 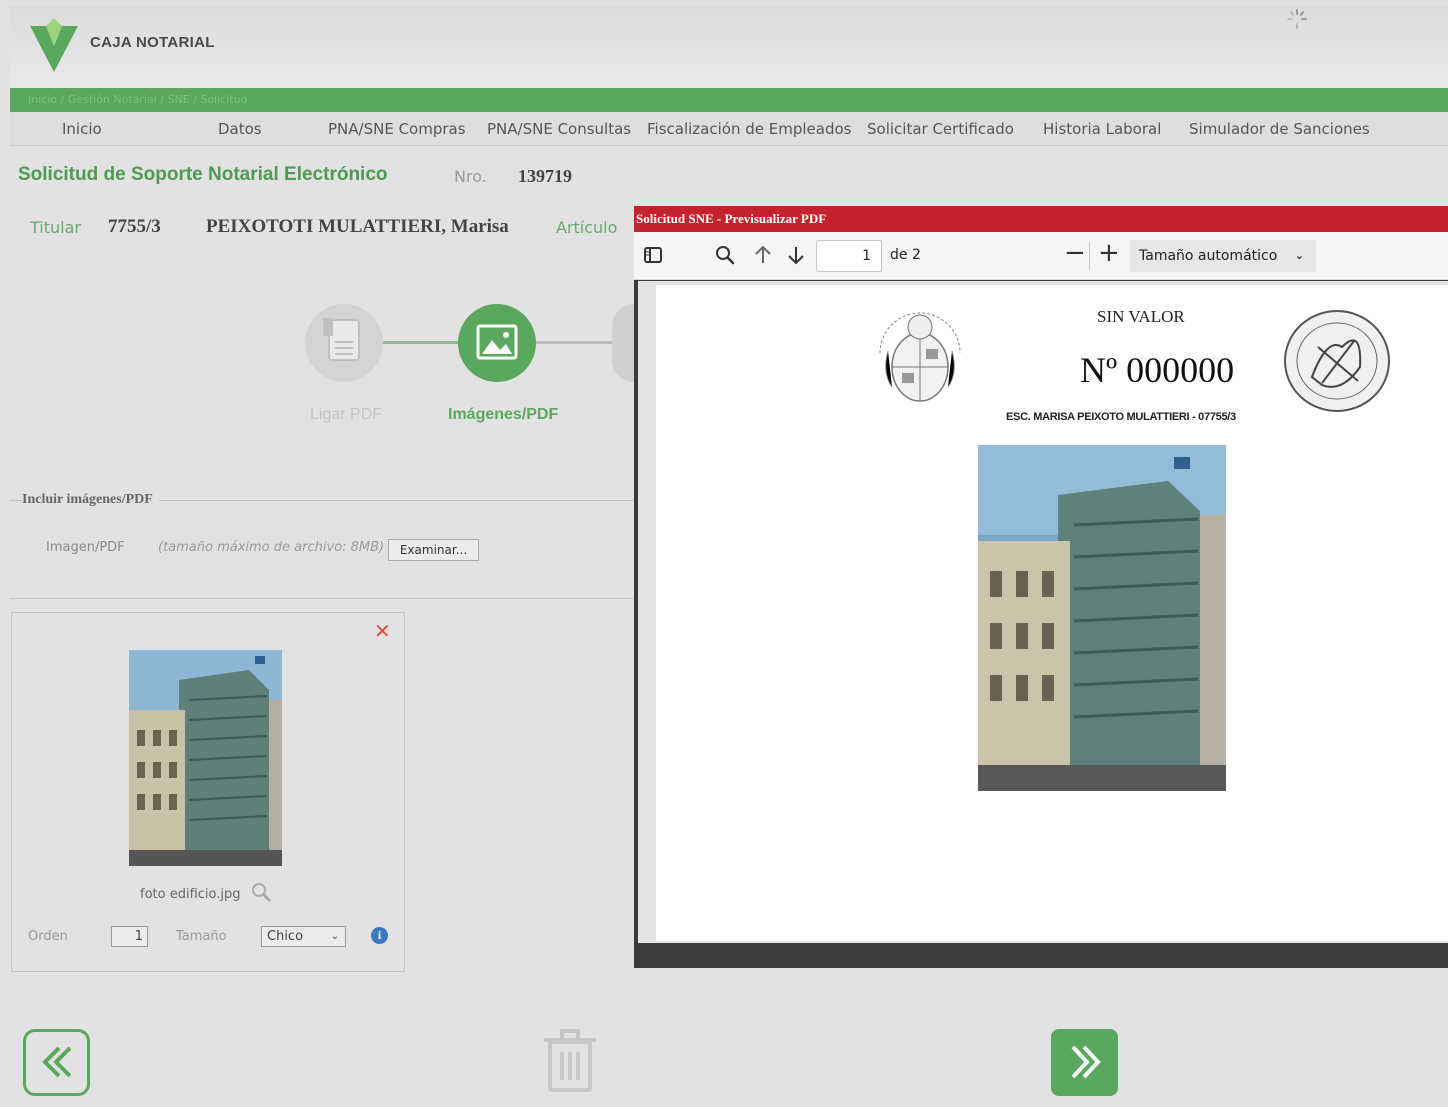 I want to click on nav-item-inicio: Inicio, so click(x=82, y=129).